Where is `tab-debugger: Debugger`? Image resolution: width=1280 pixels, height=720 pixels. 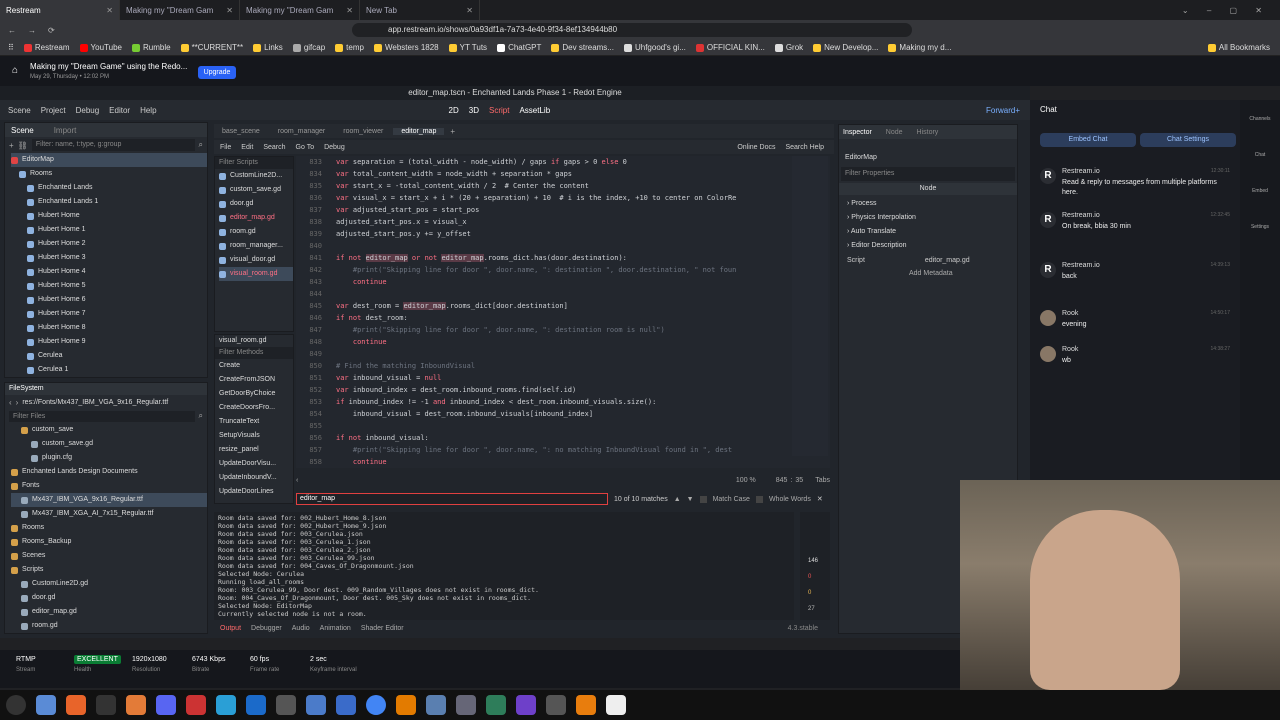
tab-debugger: Debugger is located at coordinates (266, 628).